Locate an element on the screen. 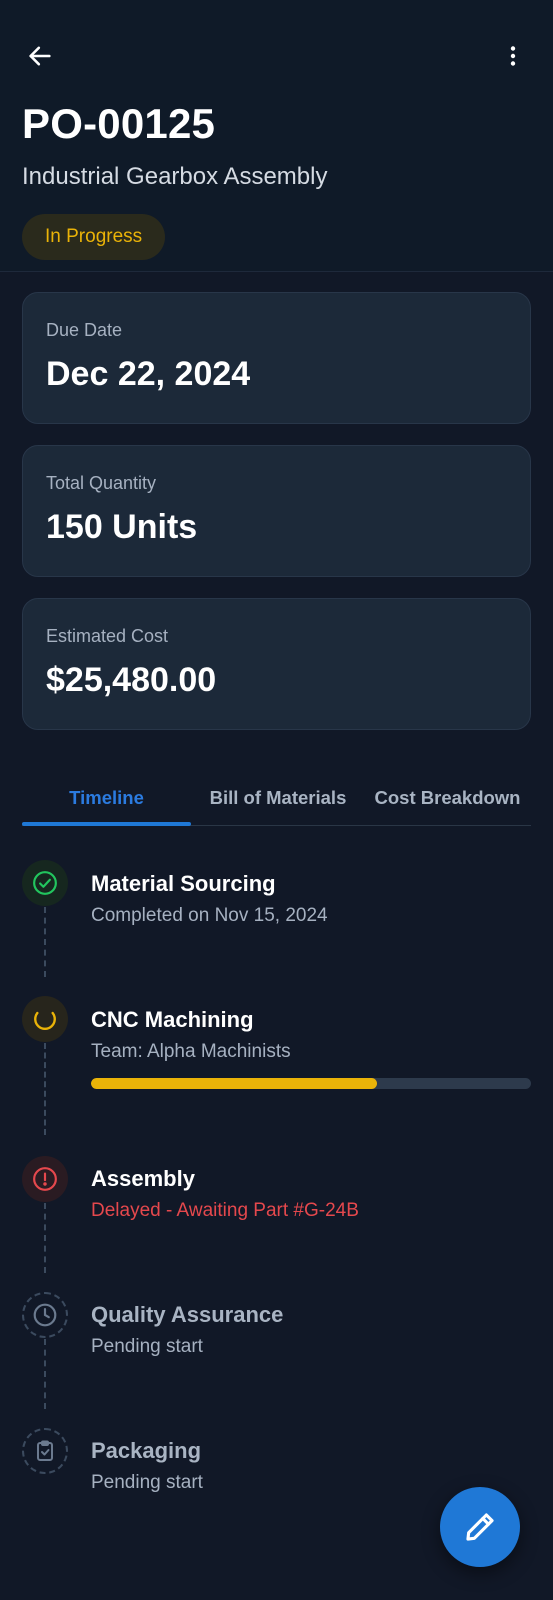 This screenshot has height=1600, width=553. timeline-step-icon-in-progress is located at coordinates (45, 1019).